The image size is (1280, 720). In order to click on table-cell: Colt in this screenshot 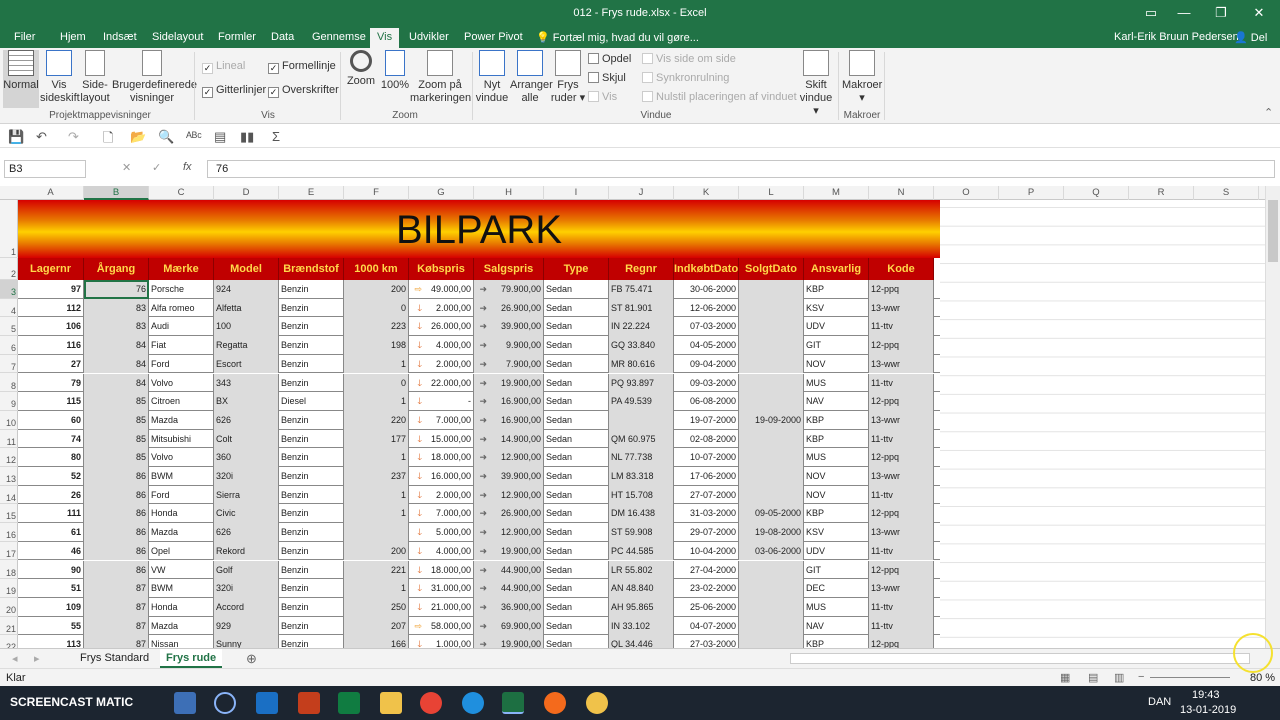, I will do `click(246, 439)`.